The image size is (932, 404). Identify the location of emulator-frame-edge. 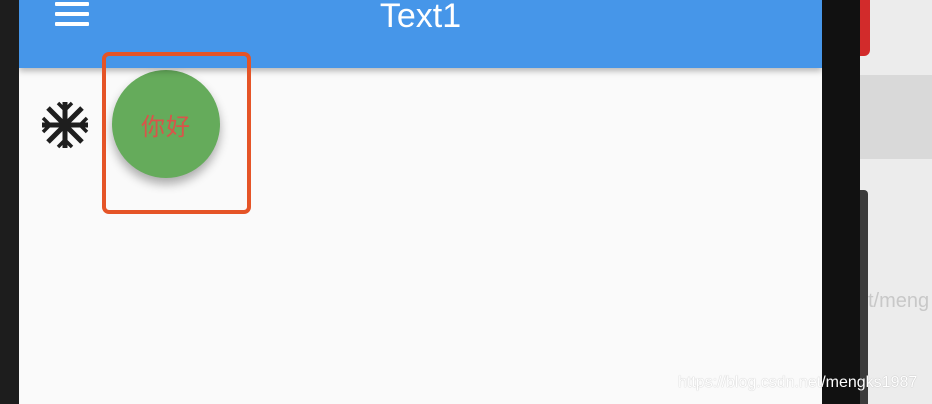
(841, 202).